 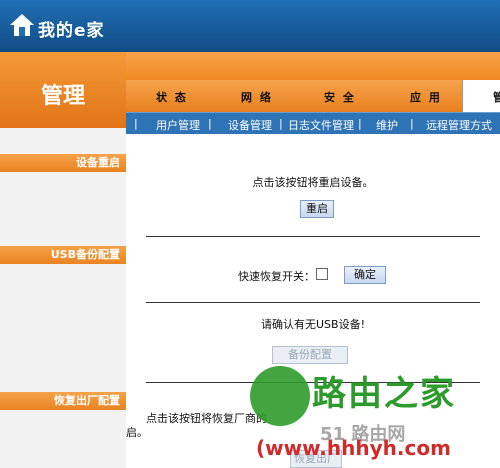 What do you see at coordinates (481, 96) in the screenshot?
I see `tab-management: 管` at bounding box center [481, 96].